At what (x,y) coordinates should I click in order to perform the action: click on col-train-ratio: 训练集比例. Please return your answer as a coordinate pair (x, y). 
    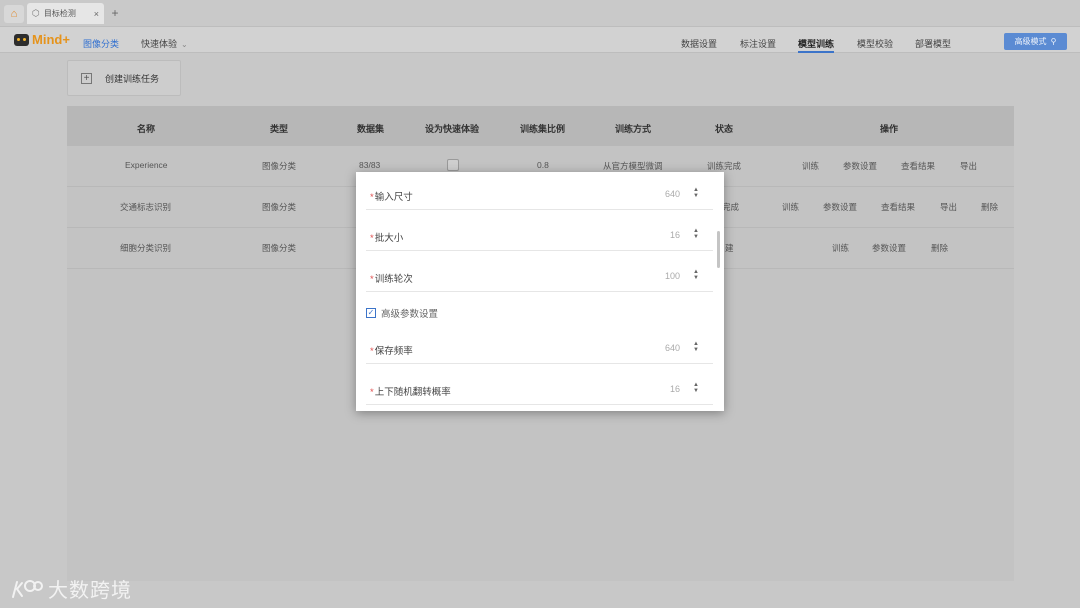
    Looking at the image, I should click on (543, 129).